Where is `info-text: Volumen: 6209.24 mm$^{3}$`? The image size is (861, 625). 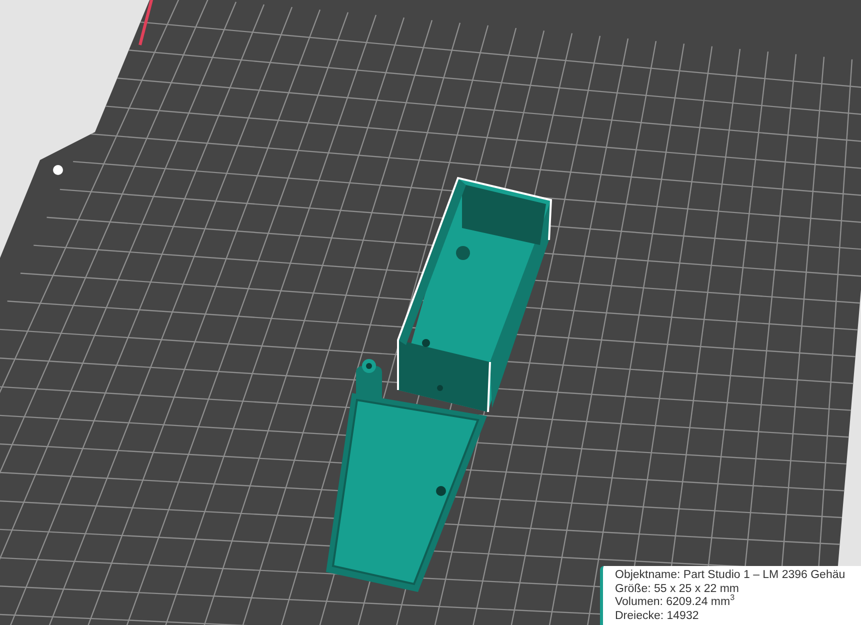 info-text: Volumen: 6209.24 mm$^{3}$ is located at coordinates (675, 603).